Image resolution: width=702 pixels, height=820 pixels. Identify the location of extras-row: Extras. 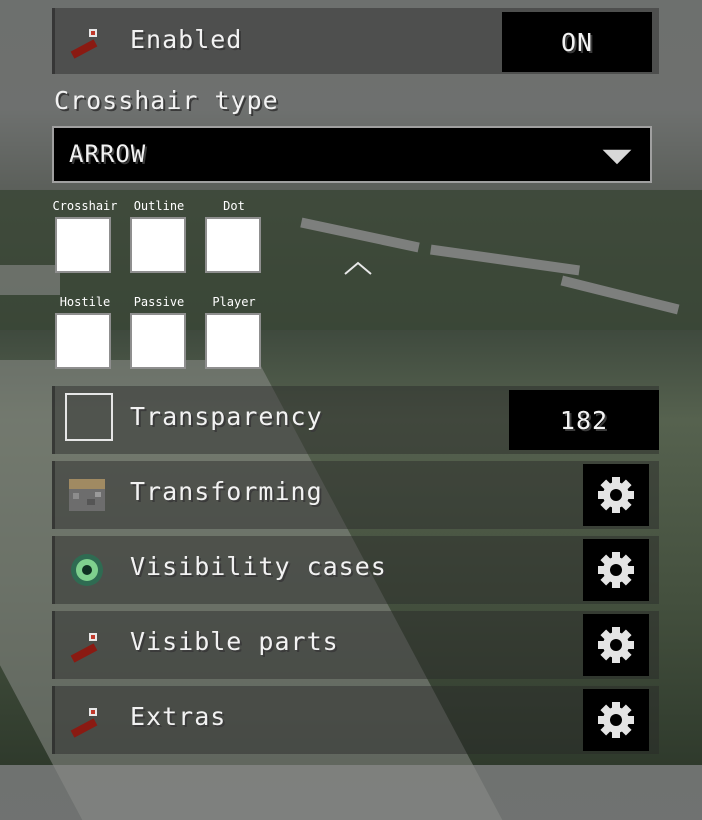
(355, 720).